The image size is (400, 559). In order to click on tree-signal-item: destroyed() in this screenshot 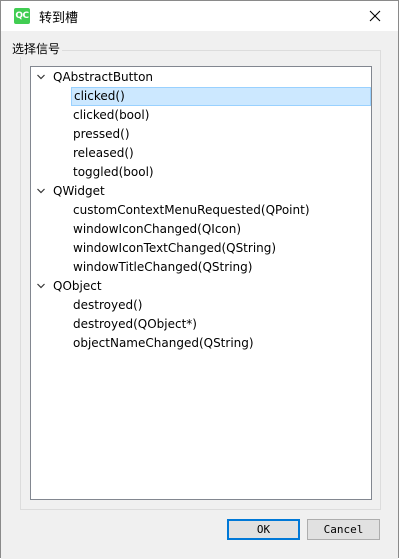, I will do `click(201, 305)`.